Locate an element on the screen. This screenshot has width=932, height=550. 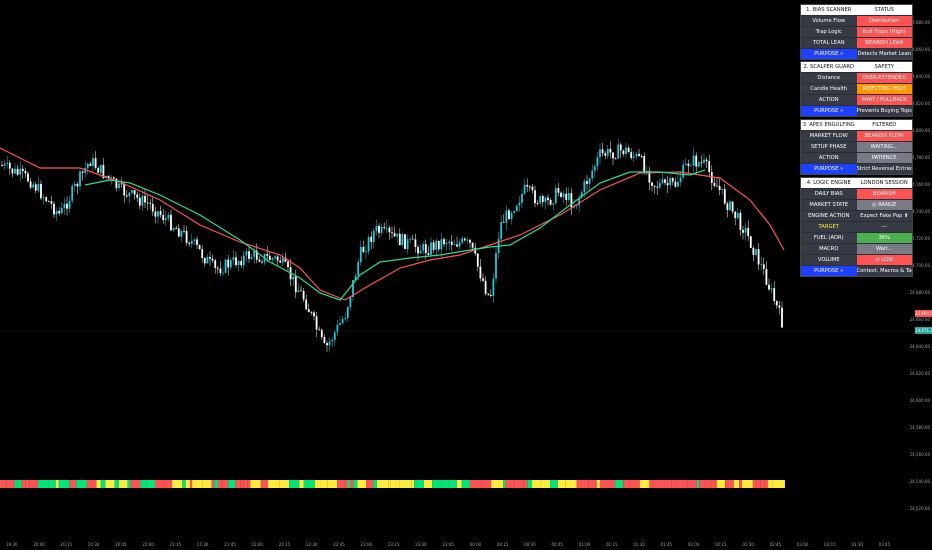
time-tick-label: 21:15 is located at coordinates (175, 544).